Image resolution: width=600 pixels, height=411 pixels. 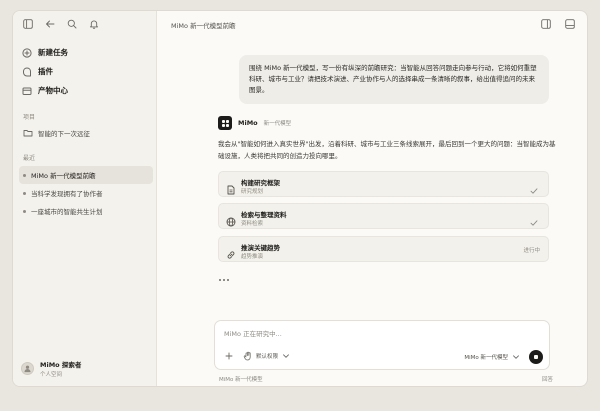 I want to click on nav-plugins-label: 插件, so click(x=45, y=71).